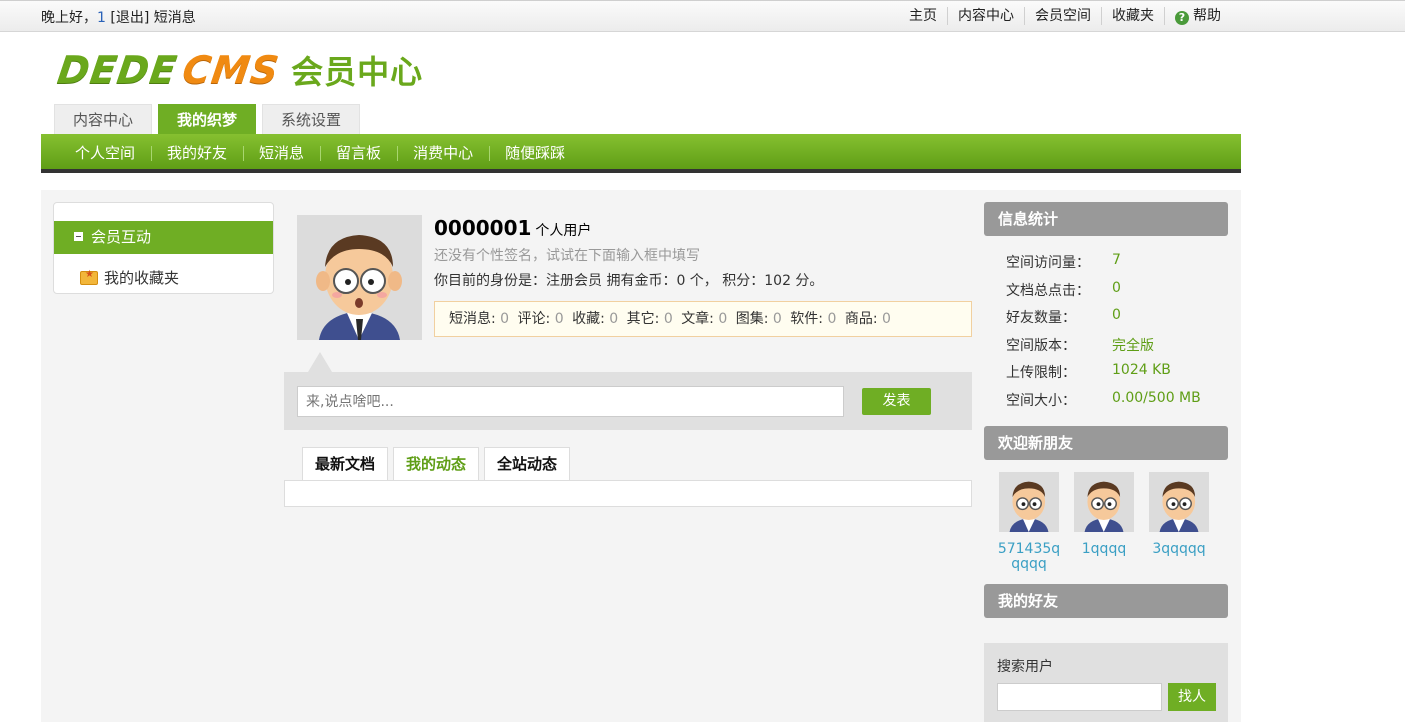  Describe the element at coordinates (197, 153) in the screenshot. I see `nav-my-friends: 我的好友` at that location.